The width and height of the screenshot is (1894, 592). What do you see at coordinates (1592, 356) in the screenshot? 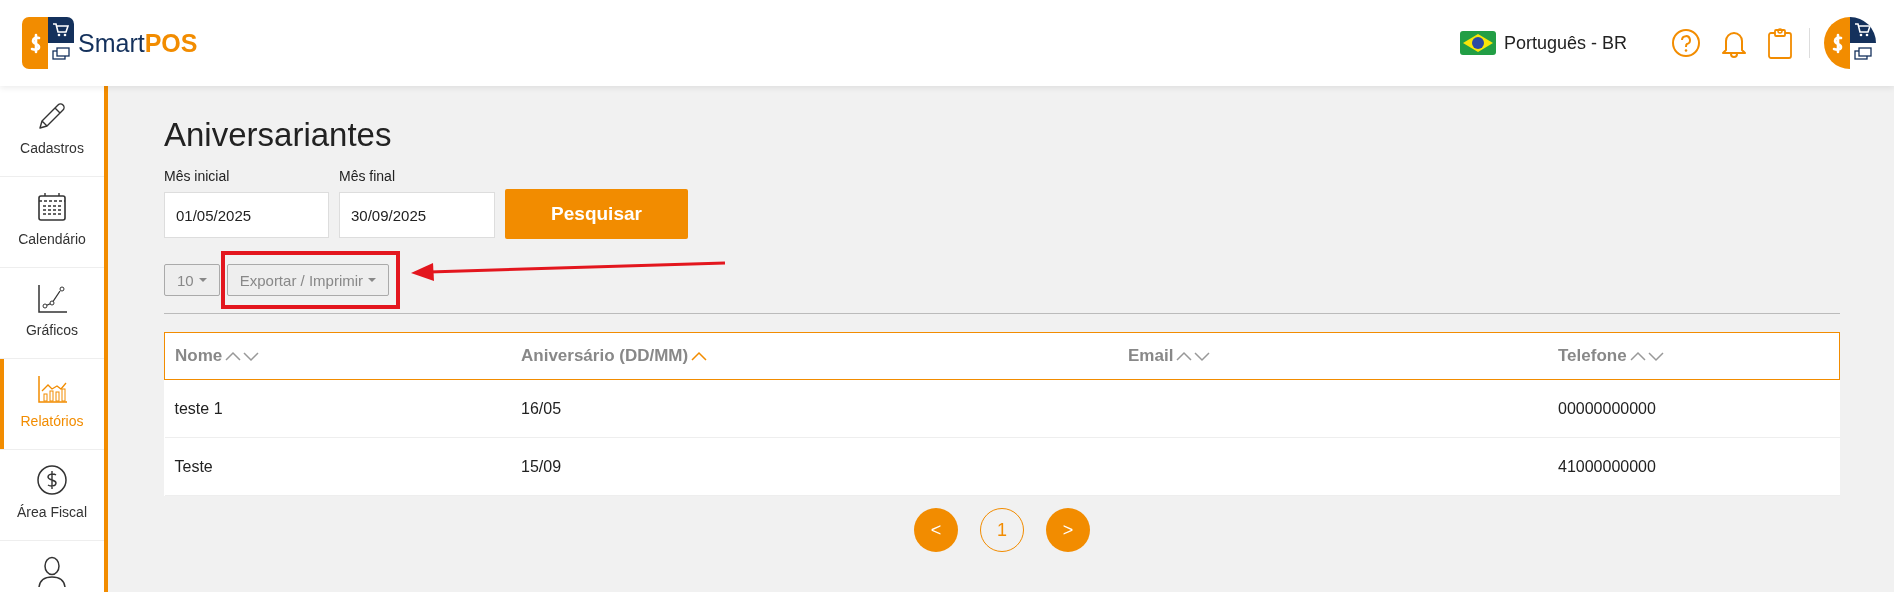
I see `column-header: Telefone` at bounding box center [1592, 356].